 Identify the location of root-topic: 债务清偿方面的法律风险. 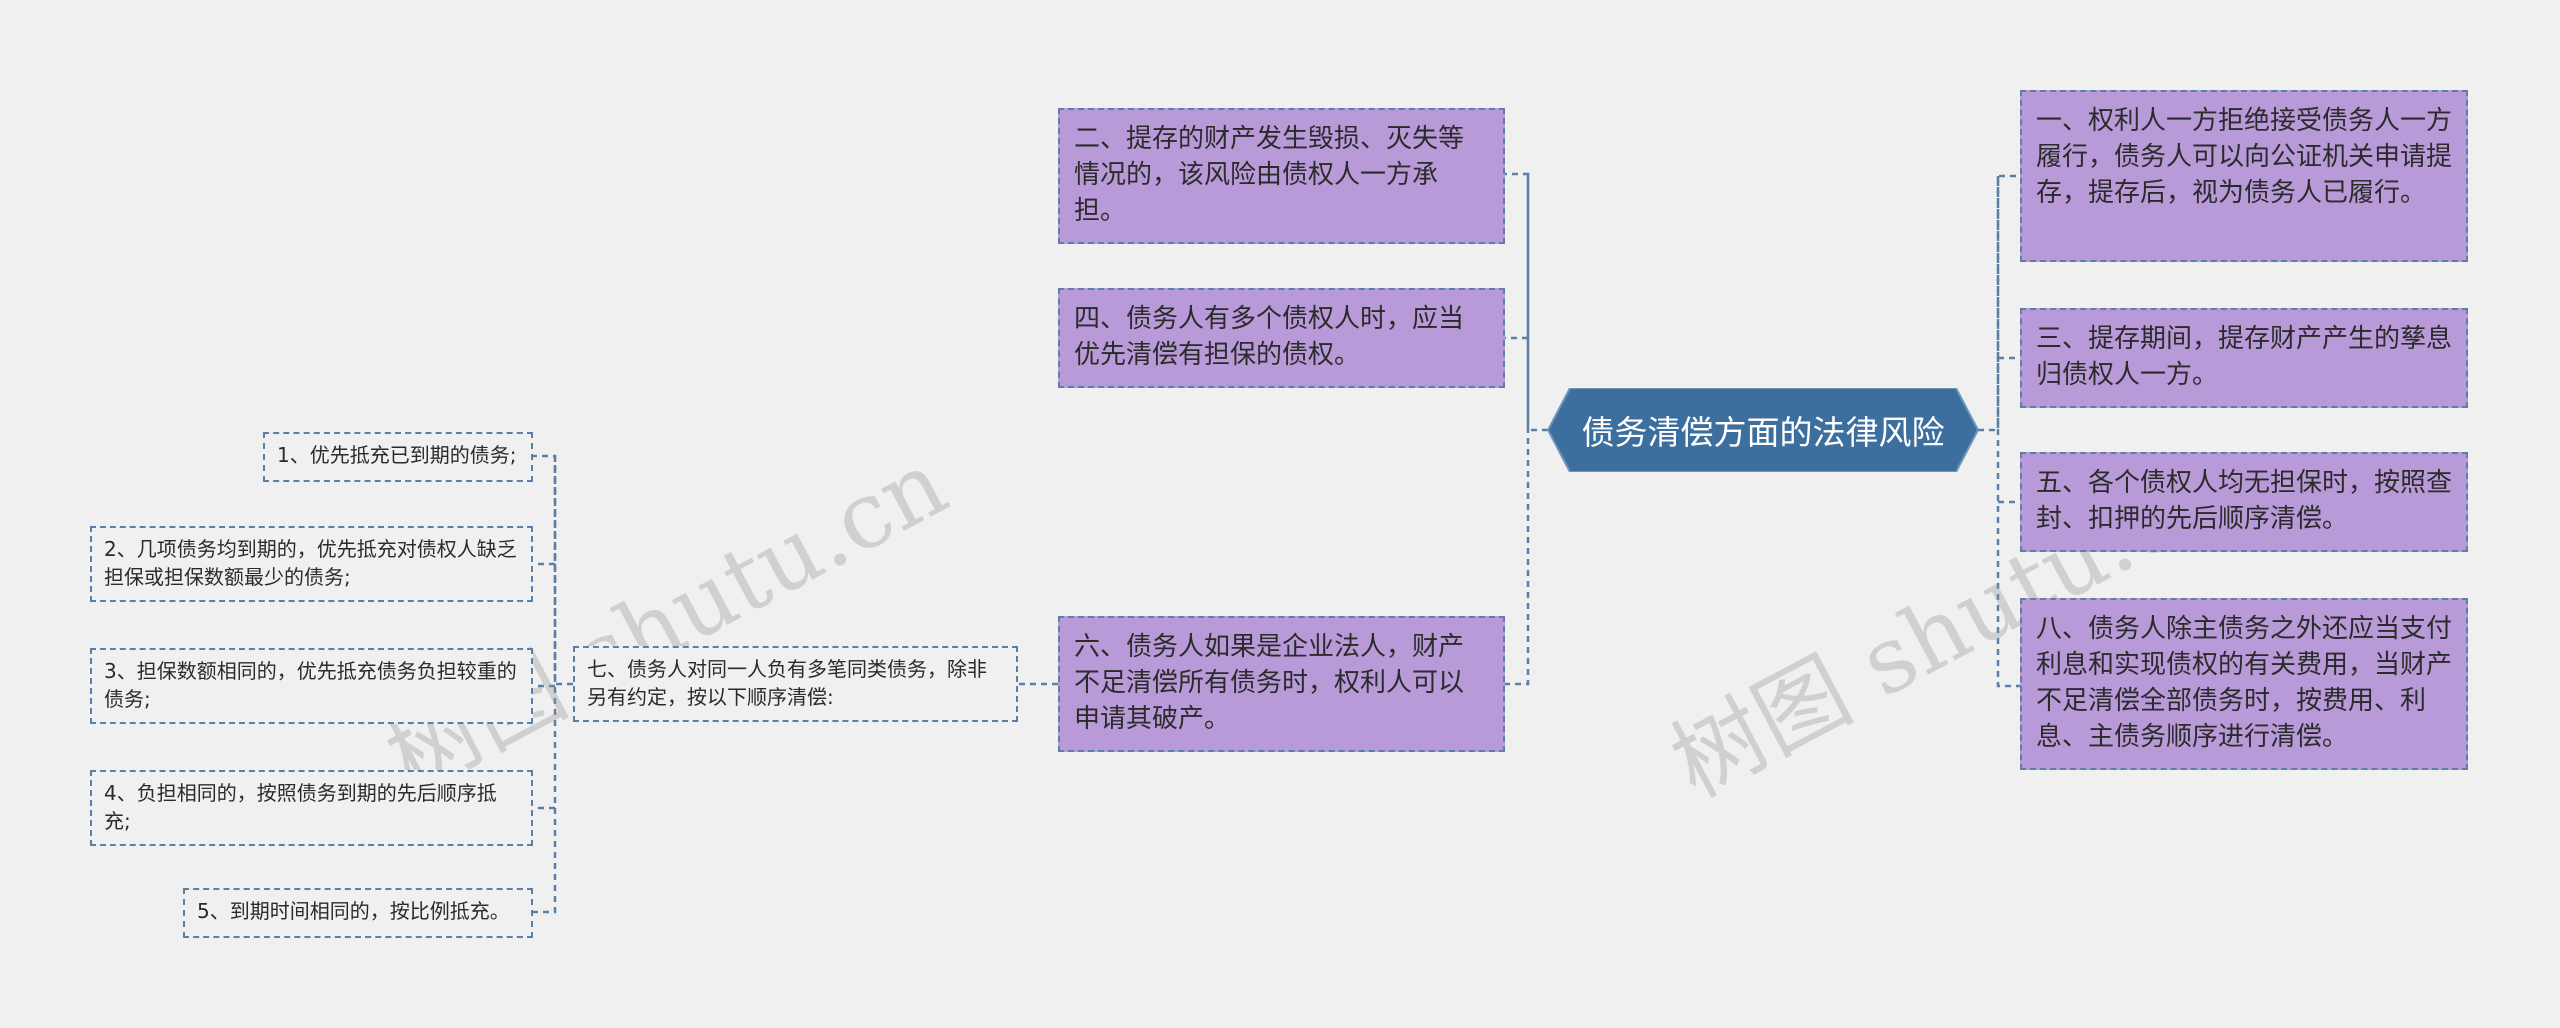
(1763, 430).